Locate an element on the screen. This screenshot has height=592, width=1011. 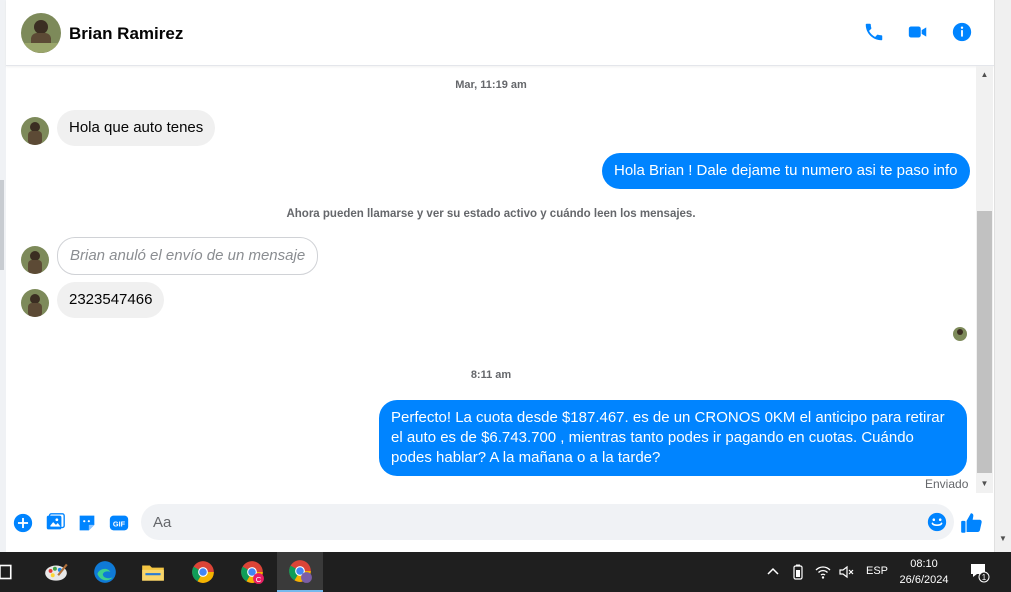
message-scrollbar: ▲ ▼ is located at coordinates (984, 279).